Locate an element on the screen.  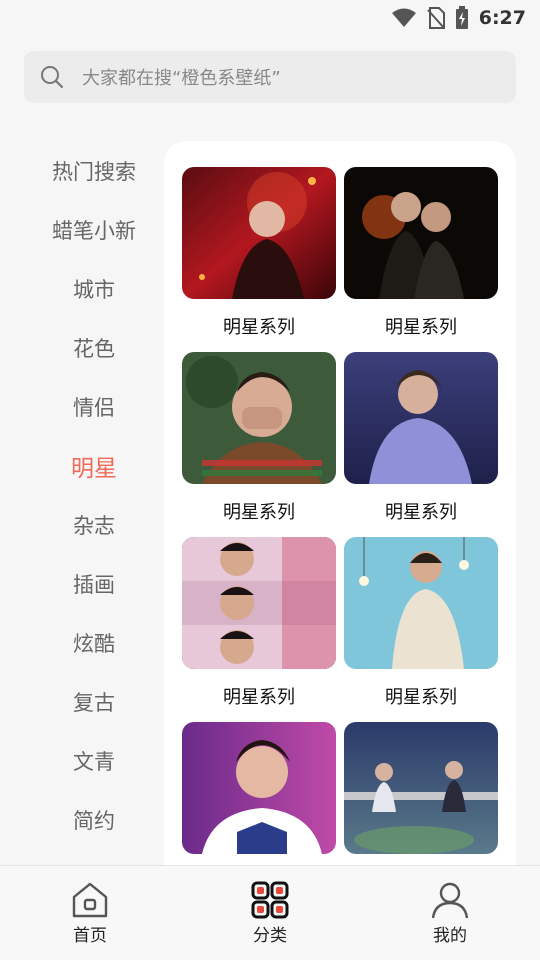
status-bar: 6:27 is located at coordinates (270, 18).